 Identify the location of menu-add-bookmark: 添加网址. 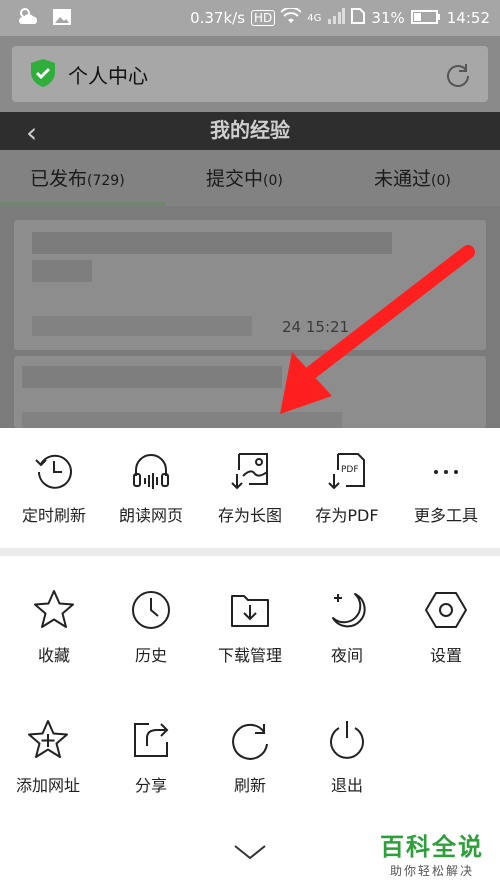
(49, 757).